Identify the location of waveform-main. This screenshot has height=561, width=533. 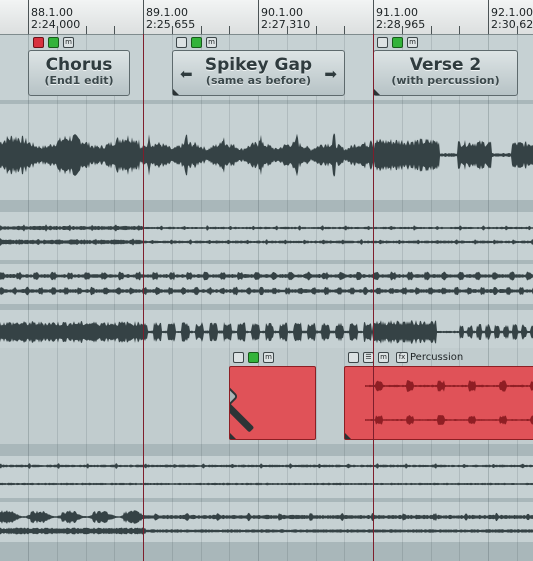
(266, 155).